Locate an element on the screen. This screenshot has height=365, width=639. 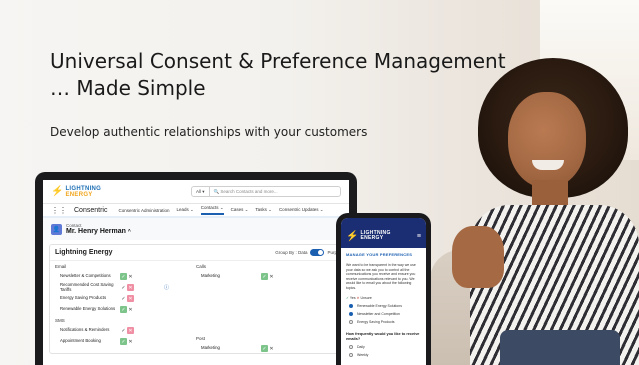
woman-smile is located at coordinates (548, 165).